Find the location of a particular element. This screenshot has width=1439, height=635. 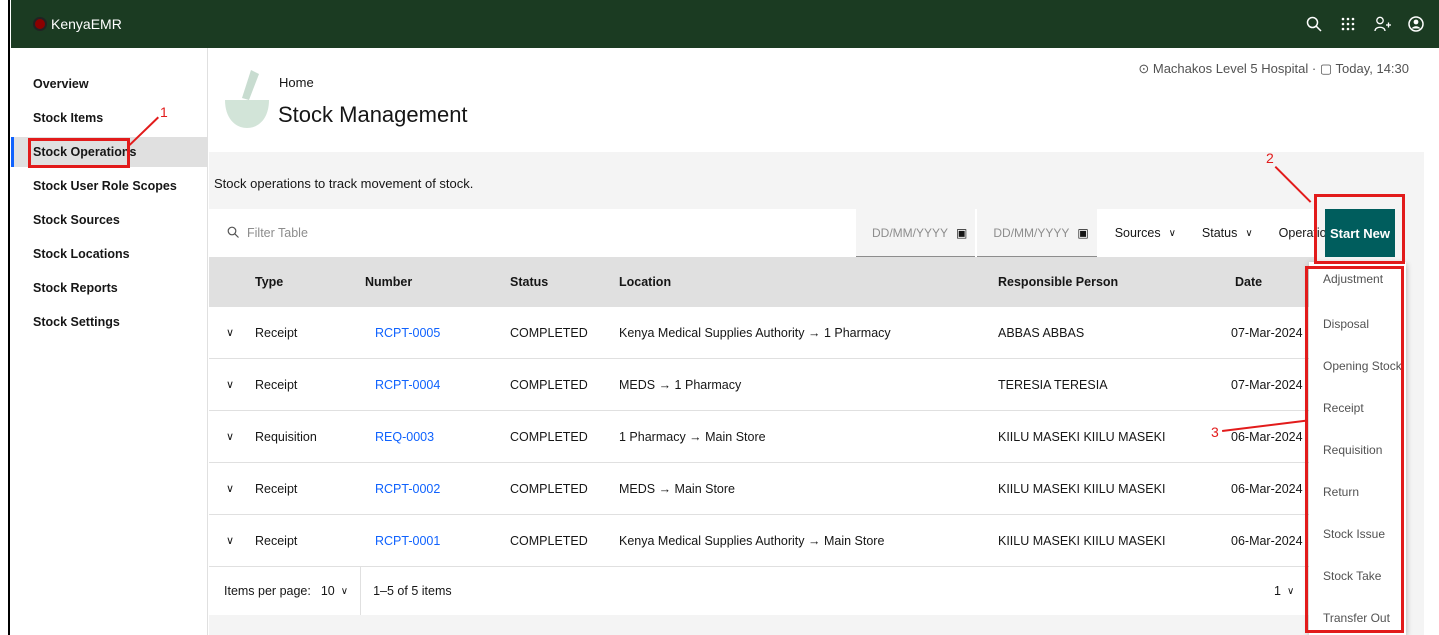

sidebar-item-stock-user-role-scopes: Stock User Role Scopes is located at coordinates (109, 186).